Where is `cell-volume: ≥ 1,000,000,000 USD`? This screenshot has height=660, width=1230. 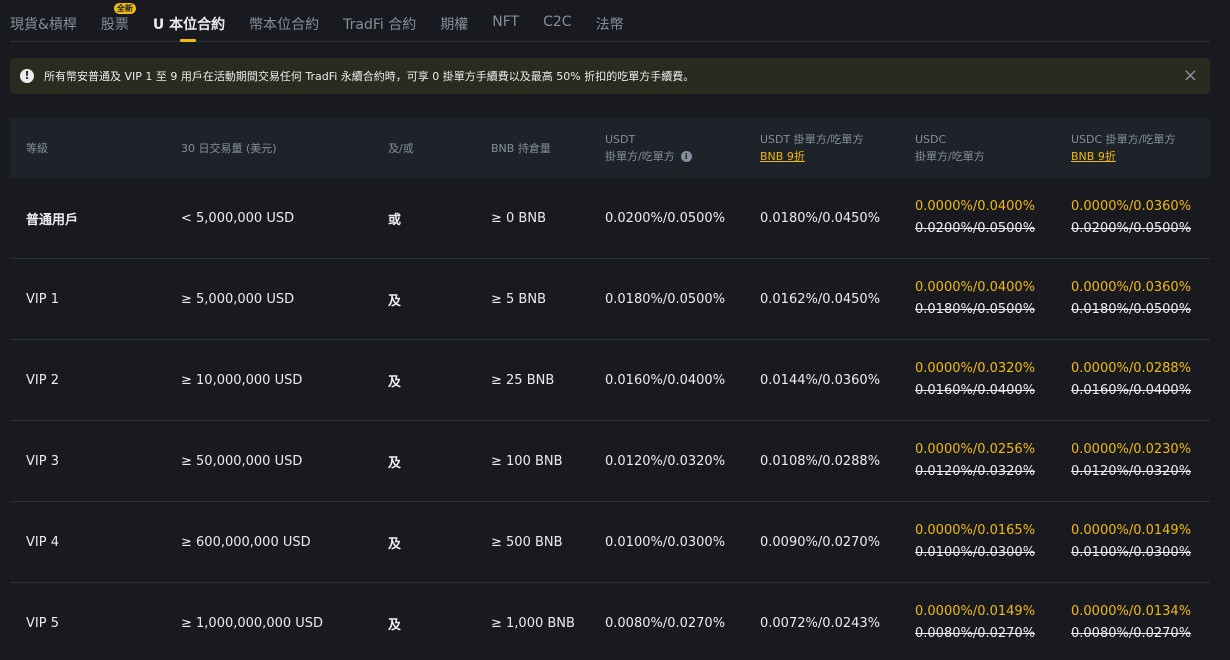
cell-volume: ≥ 1,000,000,000 USD is located at coordinates (252, 623).